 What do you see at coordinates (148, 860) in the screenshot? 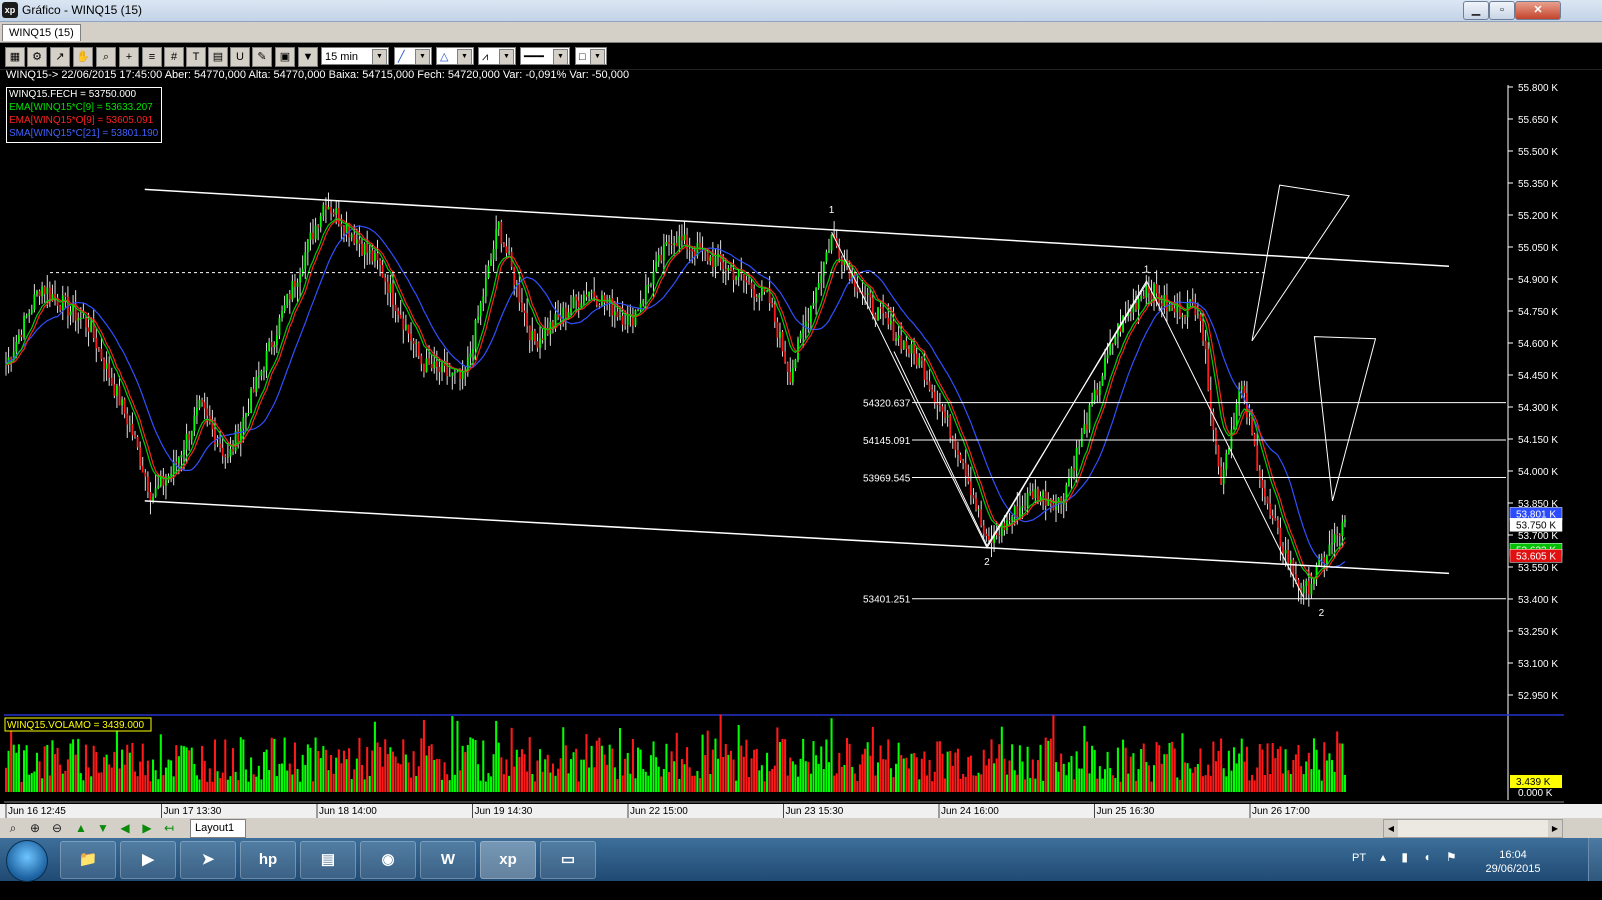
I see `media-player-icon: ▶` at bounding box center [148, 860].